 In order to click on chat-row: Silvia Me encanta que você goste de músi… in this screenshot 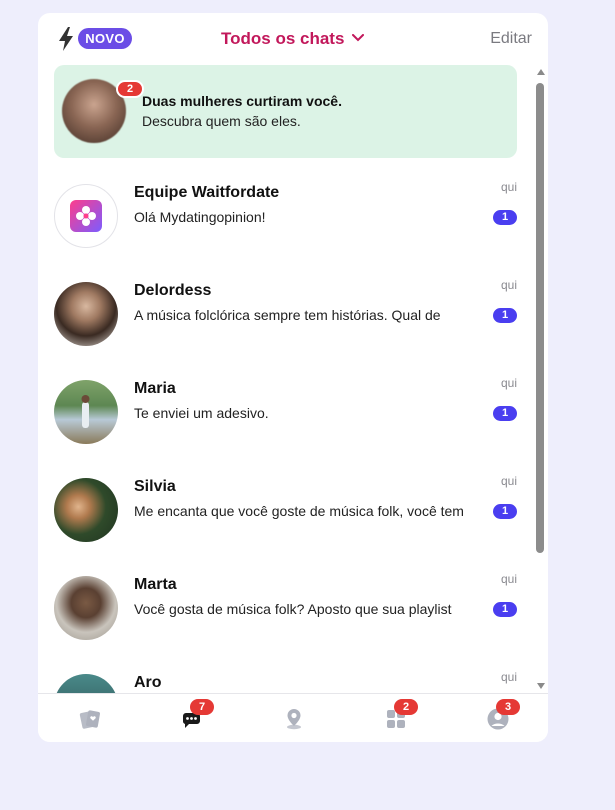, I will do `click(286, 525)`.